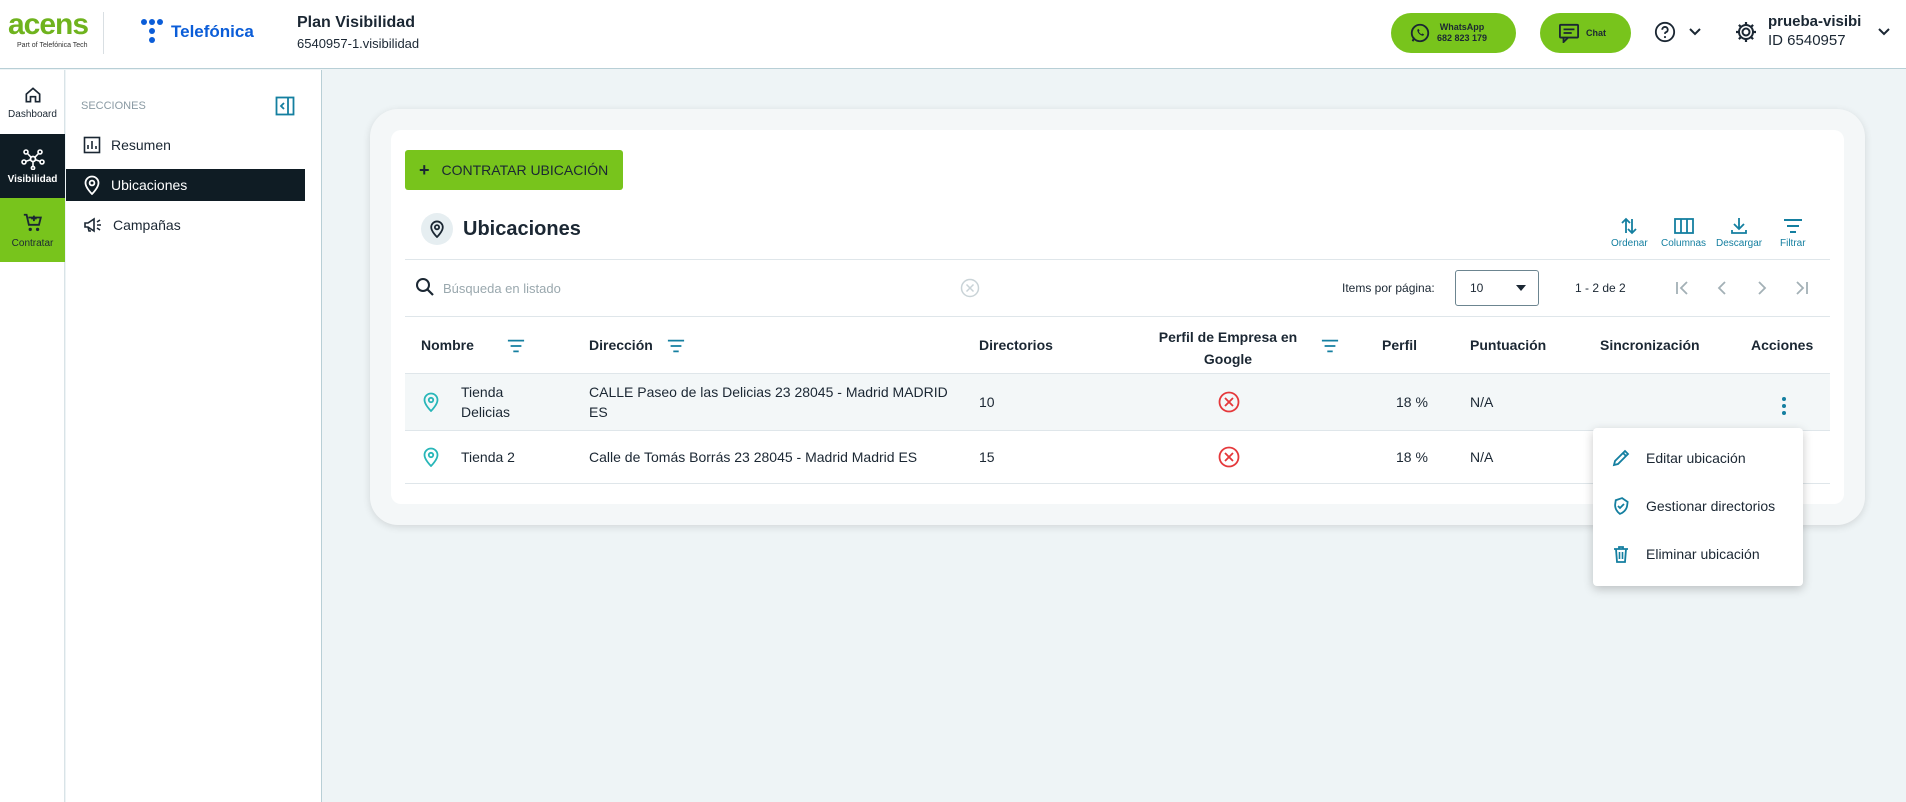 This screenshot has height=802, width=1906. I want to click on nav-visibilidad: Visibilidad, so click(32, 166).